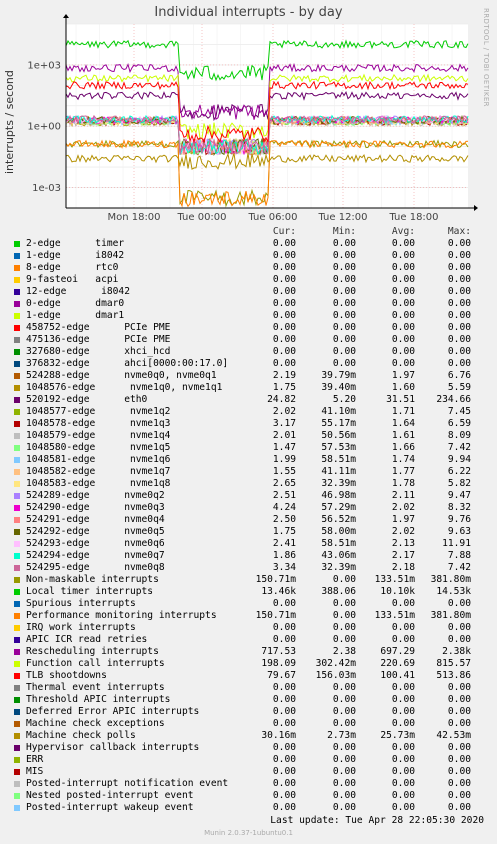  Describe the element at coordinates (92, 651) in the screenshot. I see `series-label: Rescheduling interrupts` at that location.